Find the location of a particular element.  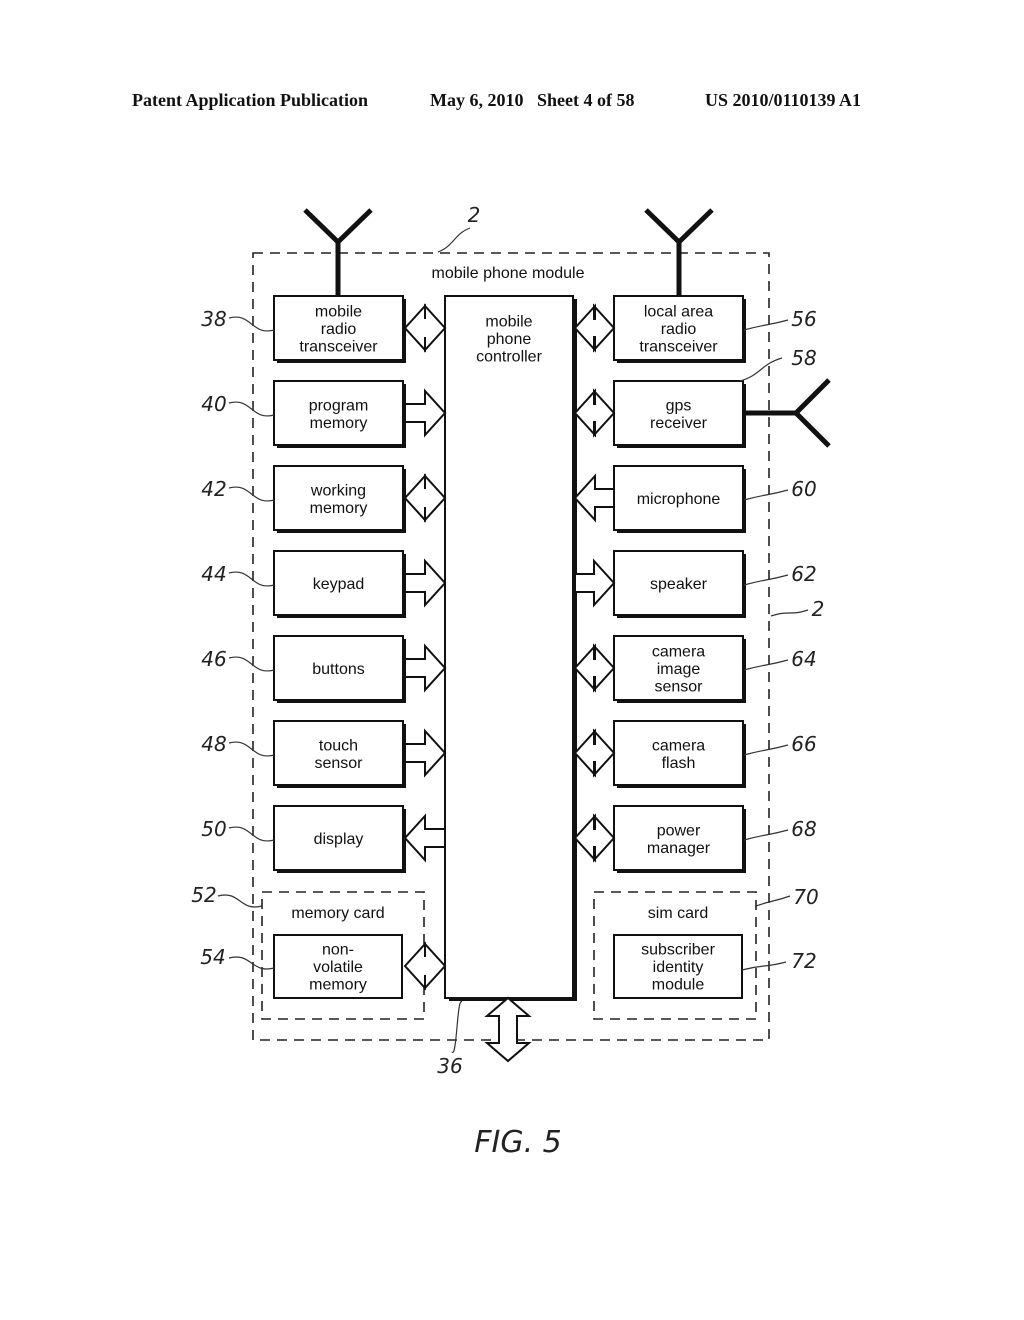

block-power-manager-label: power is located at coordinates (679, 830).